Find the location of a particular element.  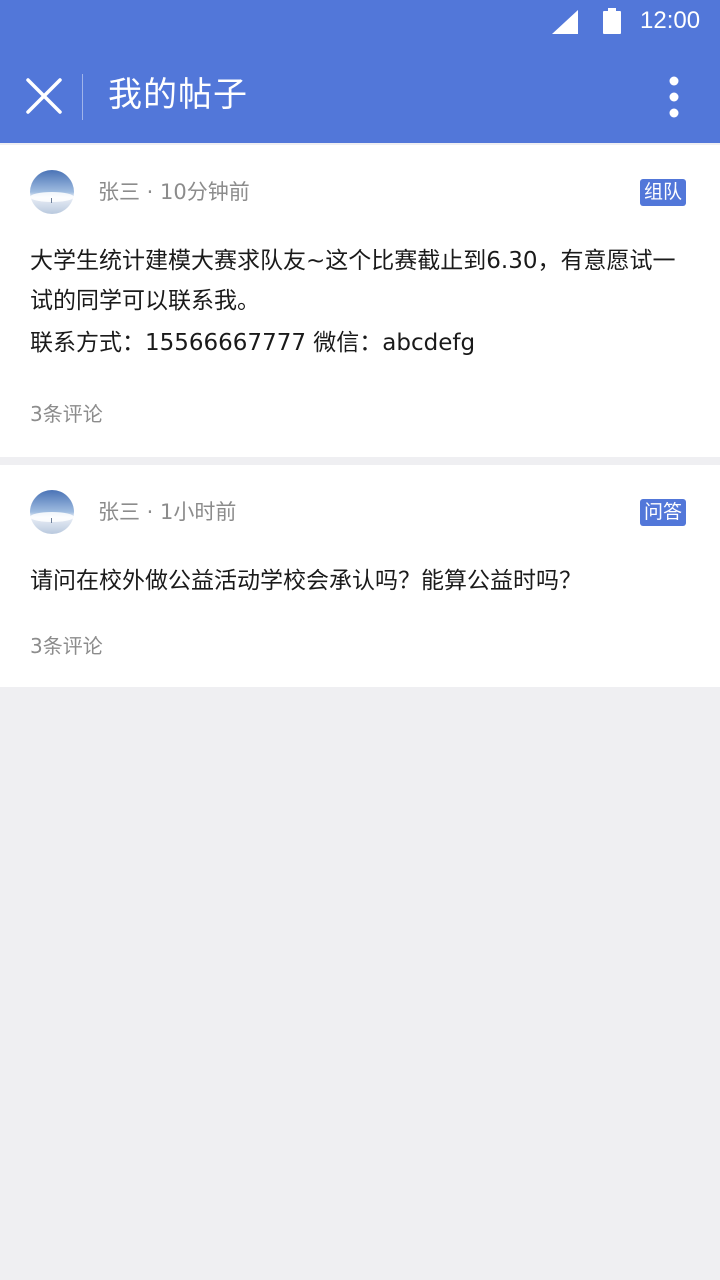

post-tag: 组队 is located at coordinates (663, 192).